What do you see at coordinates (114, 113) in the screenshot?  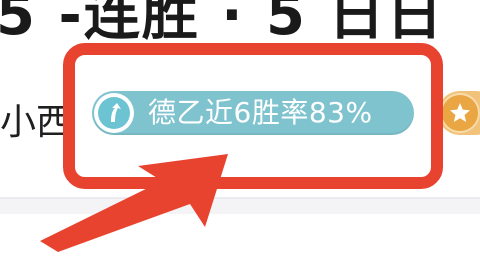 I see `trend-up-arrow-icon` at bounding box center [114, 113].